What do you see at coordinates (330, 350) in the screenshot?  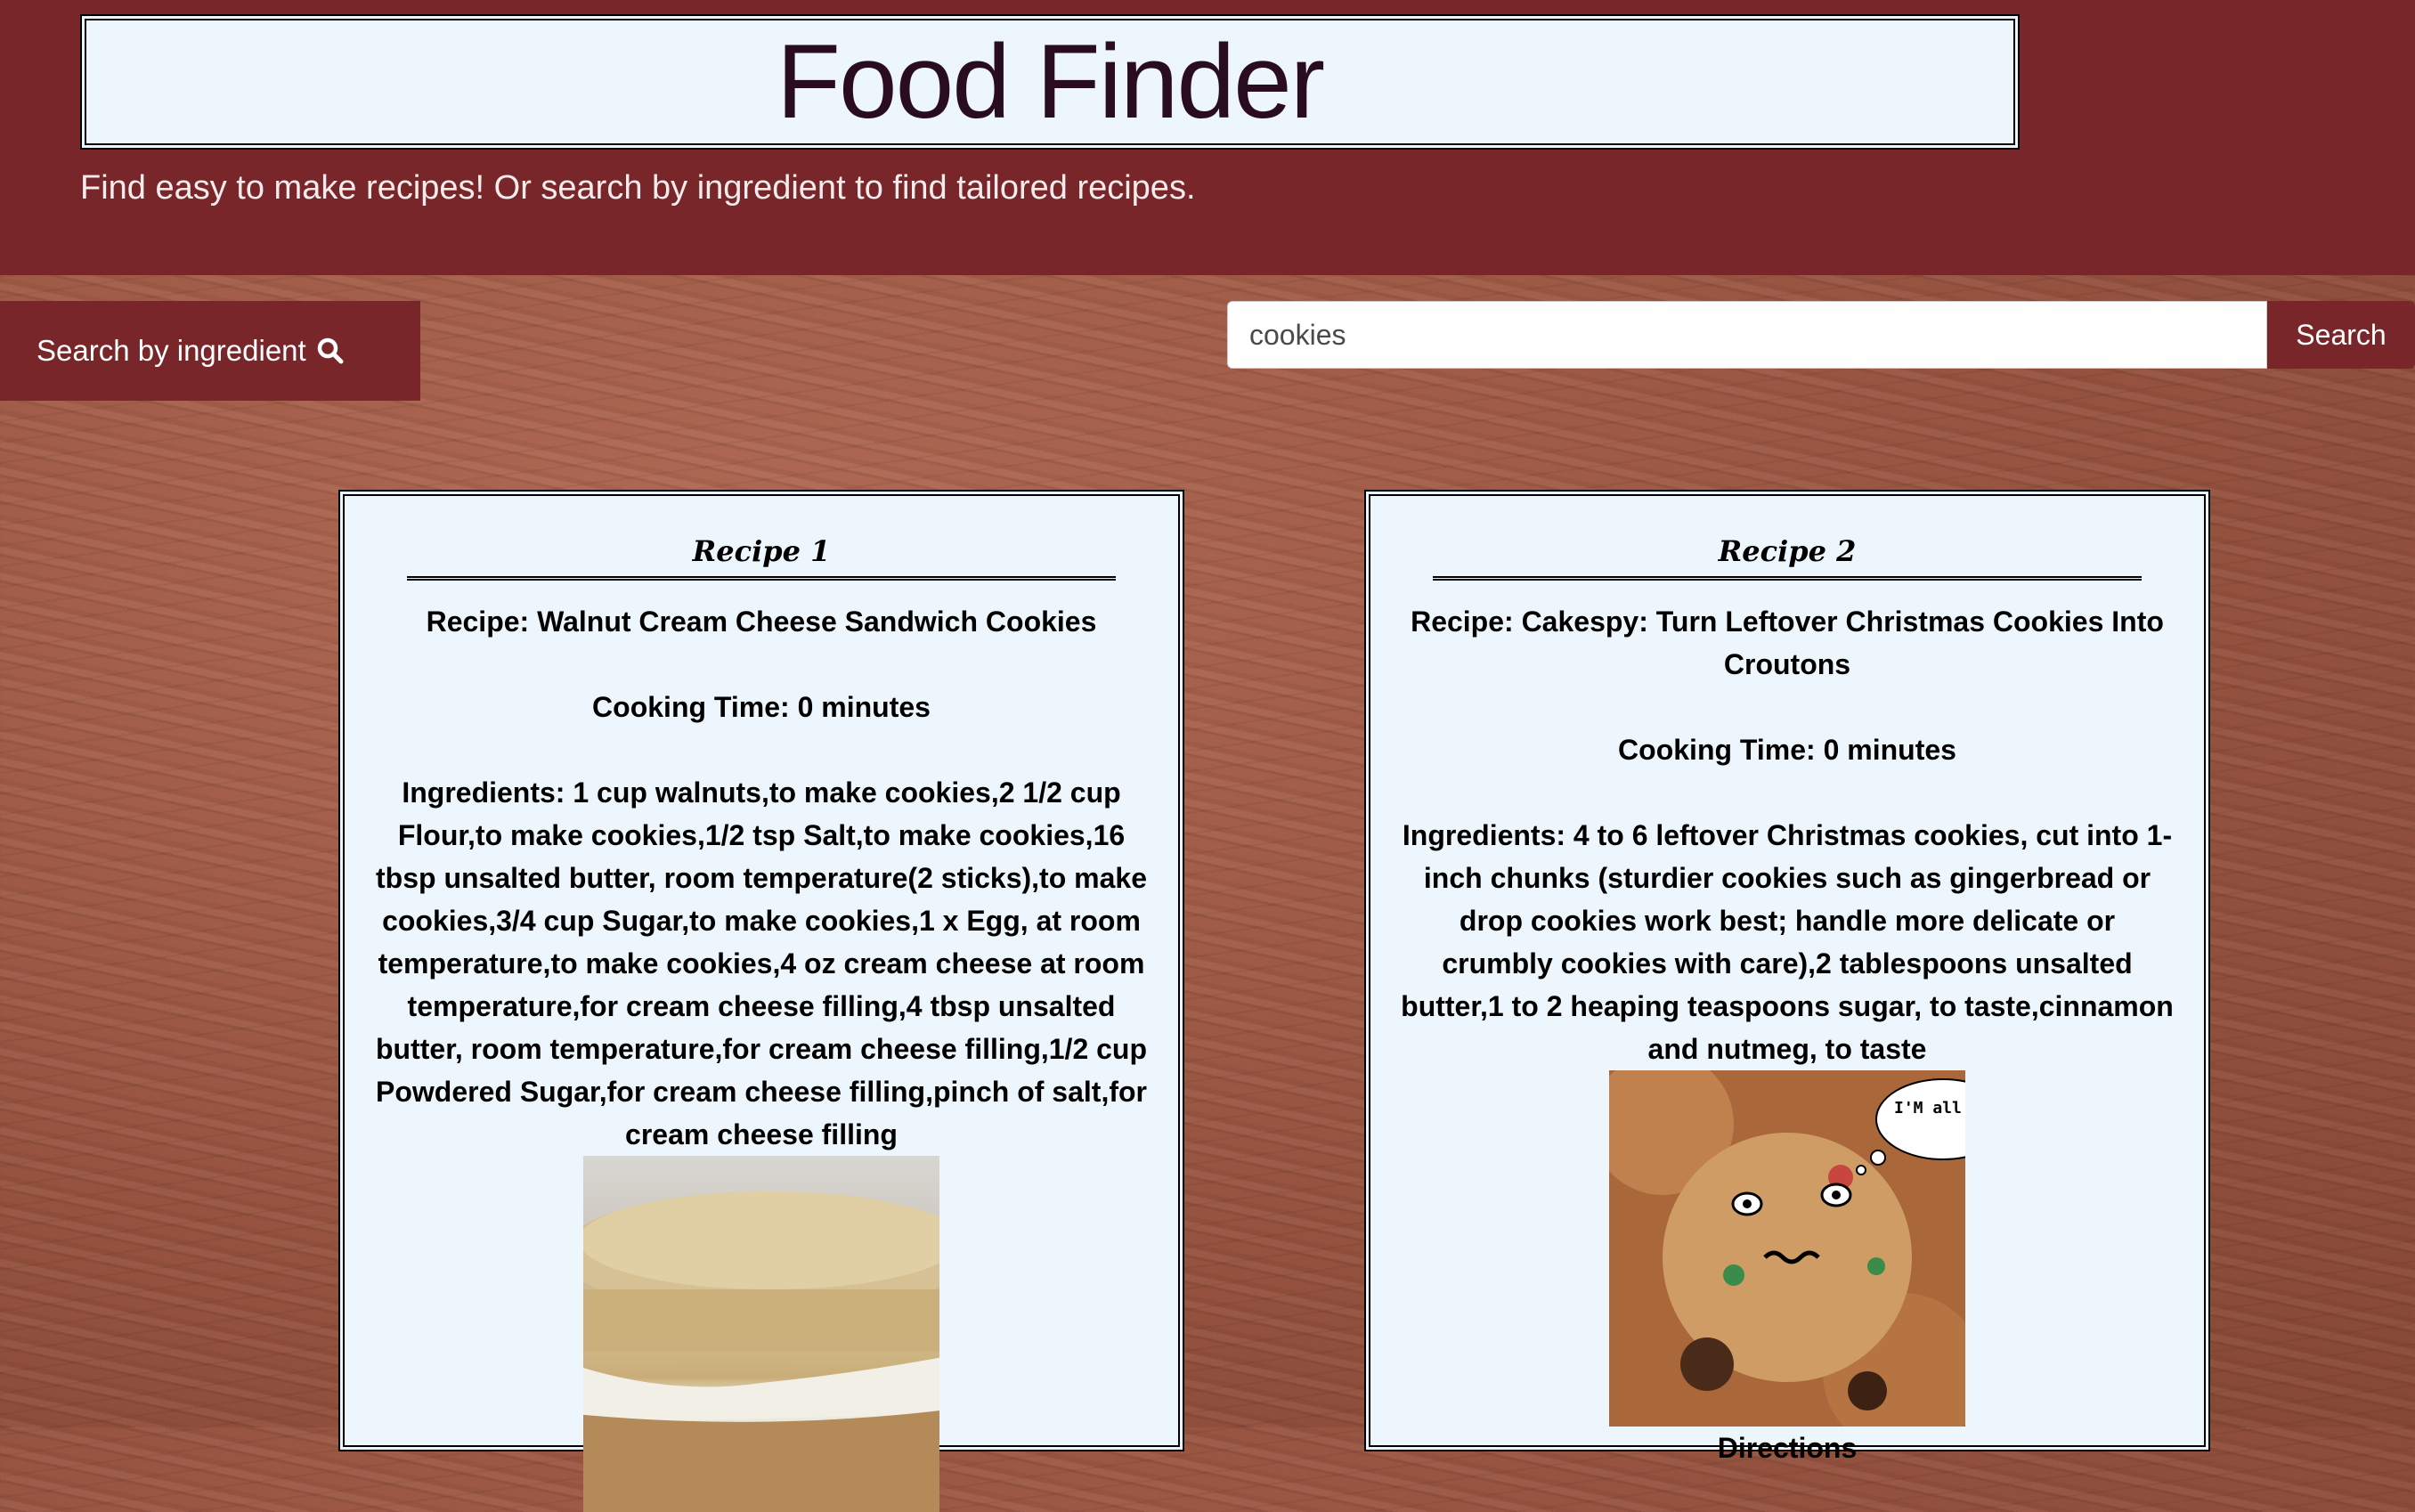 I see `search-icon` at bounding box center [330, 350].